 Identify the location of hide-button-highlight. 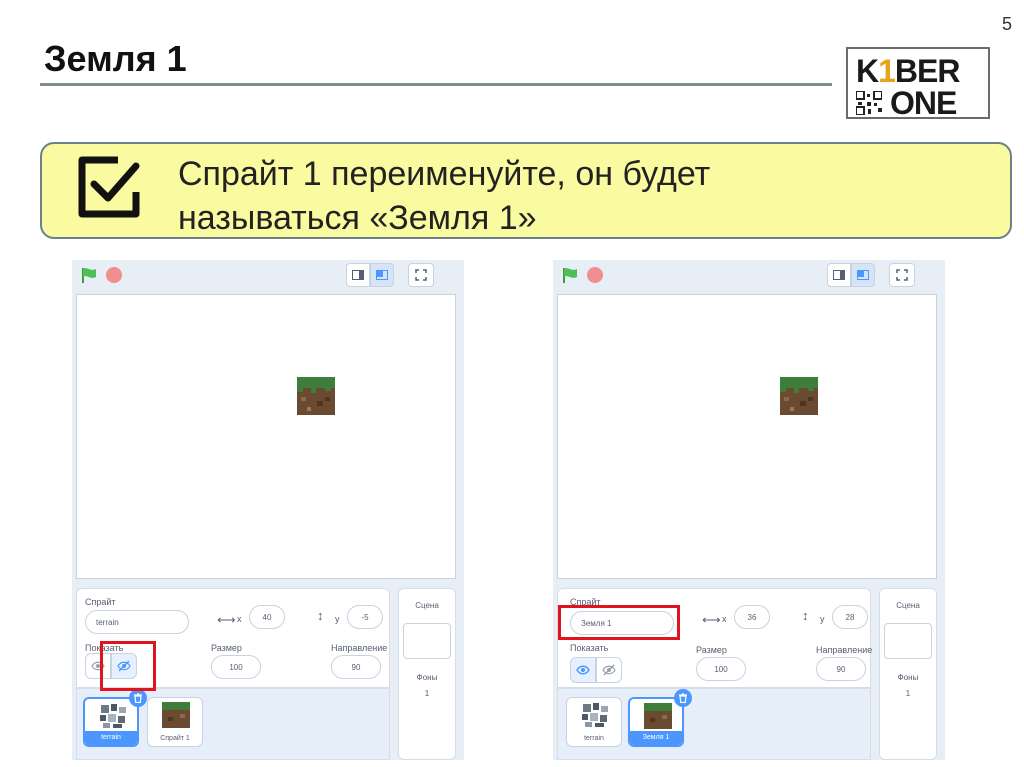
(128, 666).